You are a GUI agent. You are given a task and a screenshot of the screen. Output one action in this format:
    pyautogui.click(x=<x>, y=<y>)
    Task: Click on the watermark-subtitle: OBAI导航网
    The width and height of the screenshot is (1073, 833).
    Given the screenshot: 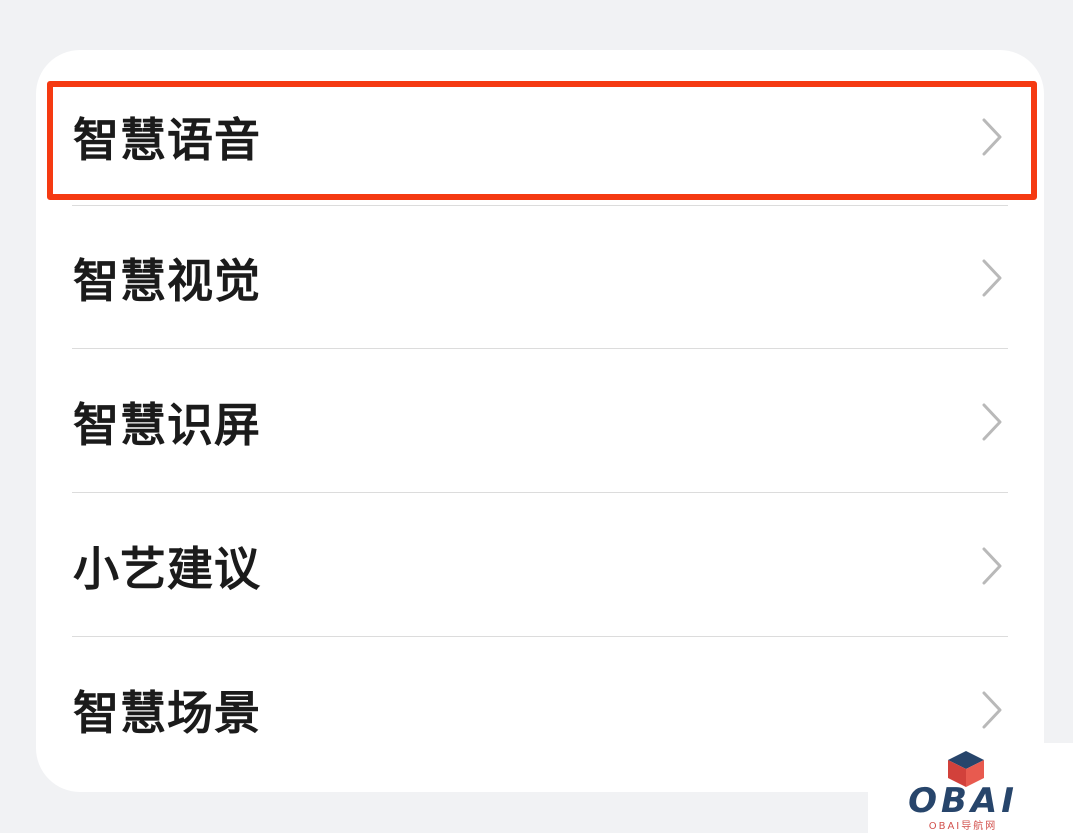 What is the action you would take?
    pyautogui.click(x=963, y=826)
    